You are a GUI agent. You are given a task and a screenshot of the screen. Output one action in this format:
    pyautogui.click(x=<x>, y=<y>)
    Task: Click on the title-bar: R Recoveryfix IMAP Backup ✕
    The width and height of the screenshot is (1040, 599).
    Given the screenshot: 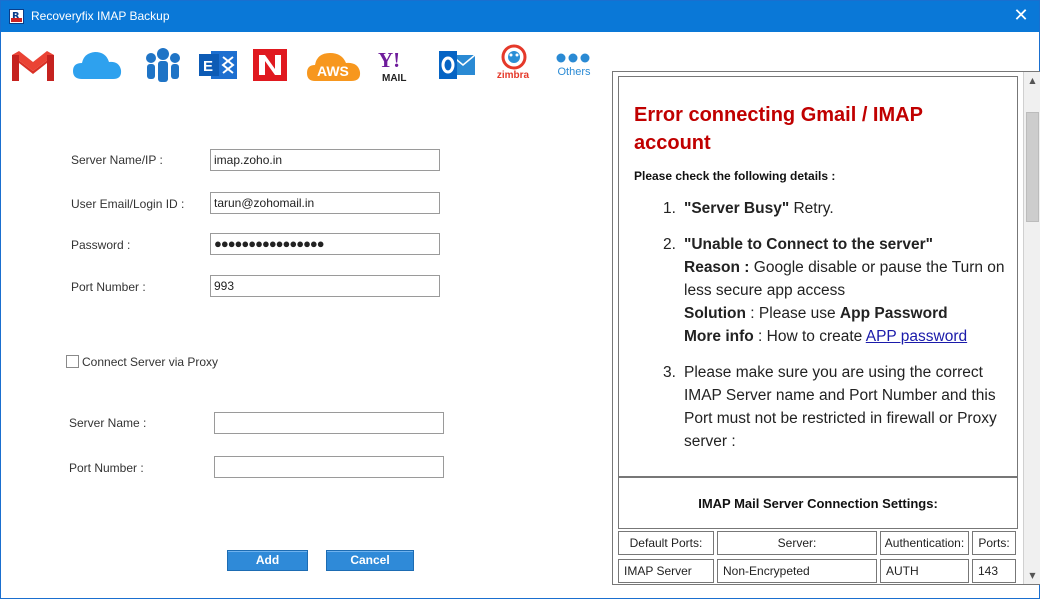 What is the action you would take?
    pyautogui.click(x=520, y=16)
    